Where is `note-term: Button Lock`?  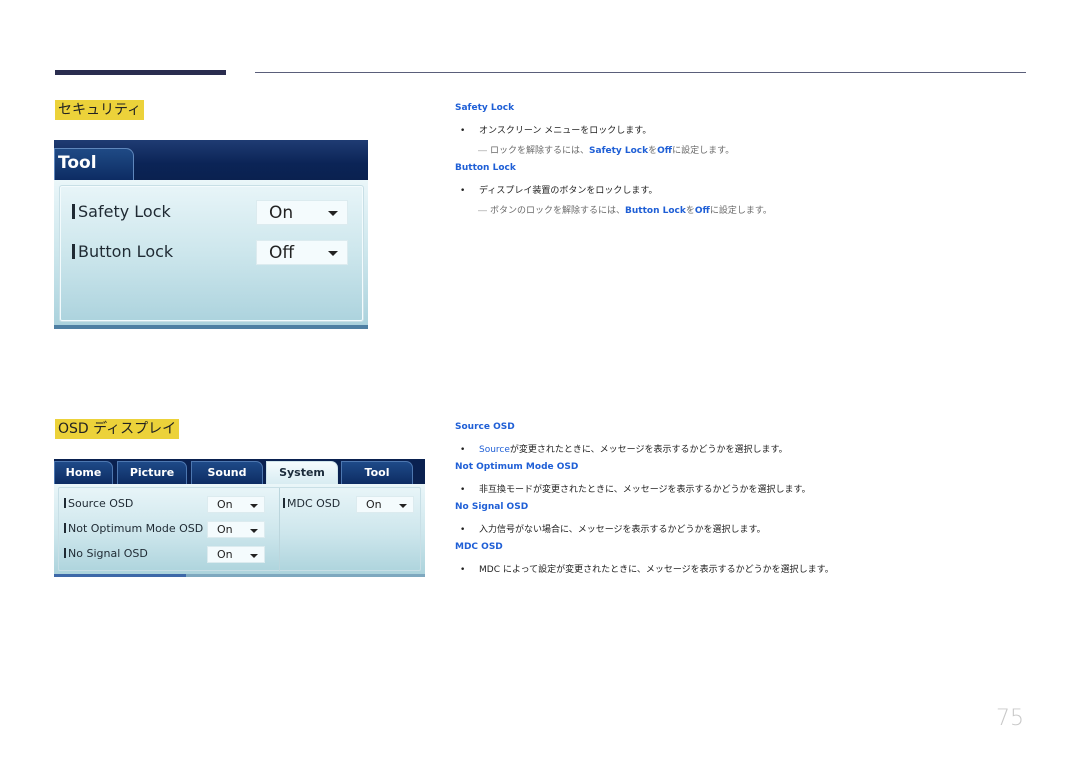
note-term: Button Lock is located at coordinates (655, 211).